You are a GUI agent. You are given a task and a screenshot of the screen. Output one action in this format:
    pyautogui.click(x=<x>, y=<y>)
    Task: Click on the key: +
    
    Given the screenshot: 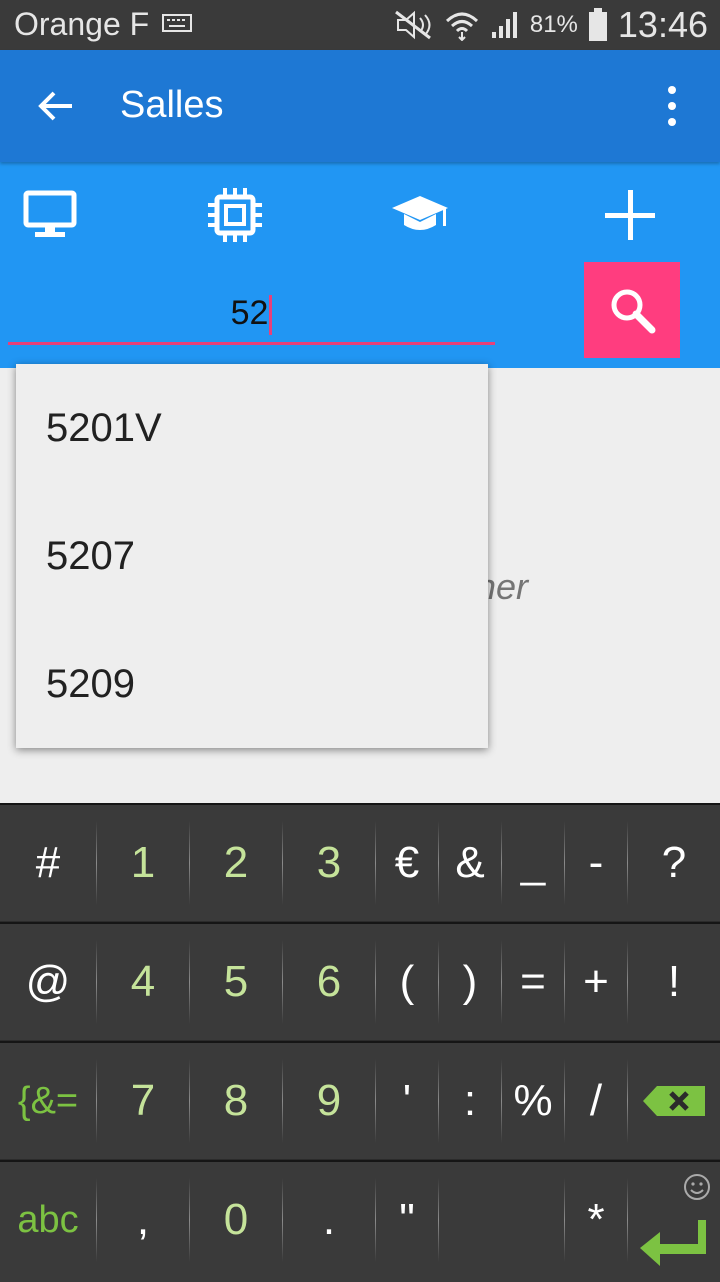 What is the action you would take?
    pyautogui.click(x=596, y=982)
    